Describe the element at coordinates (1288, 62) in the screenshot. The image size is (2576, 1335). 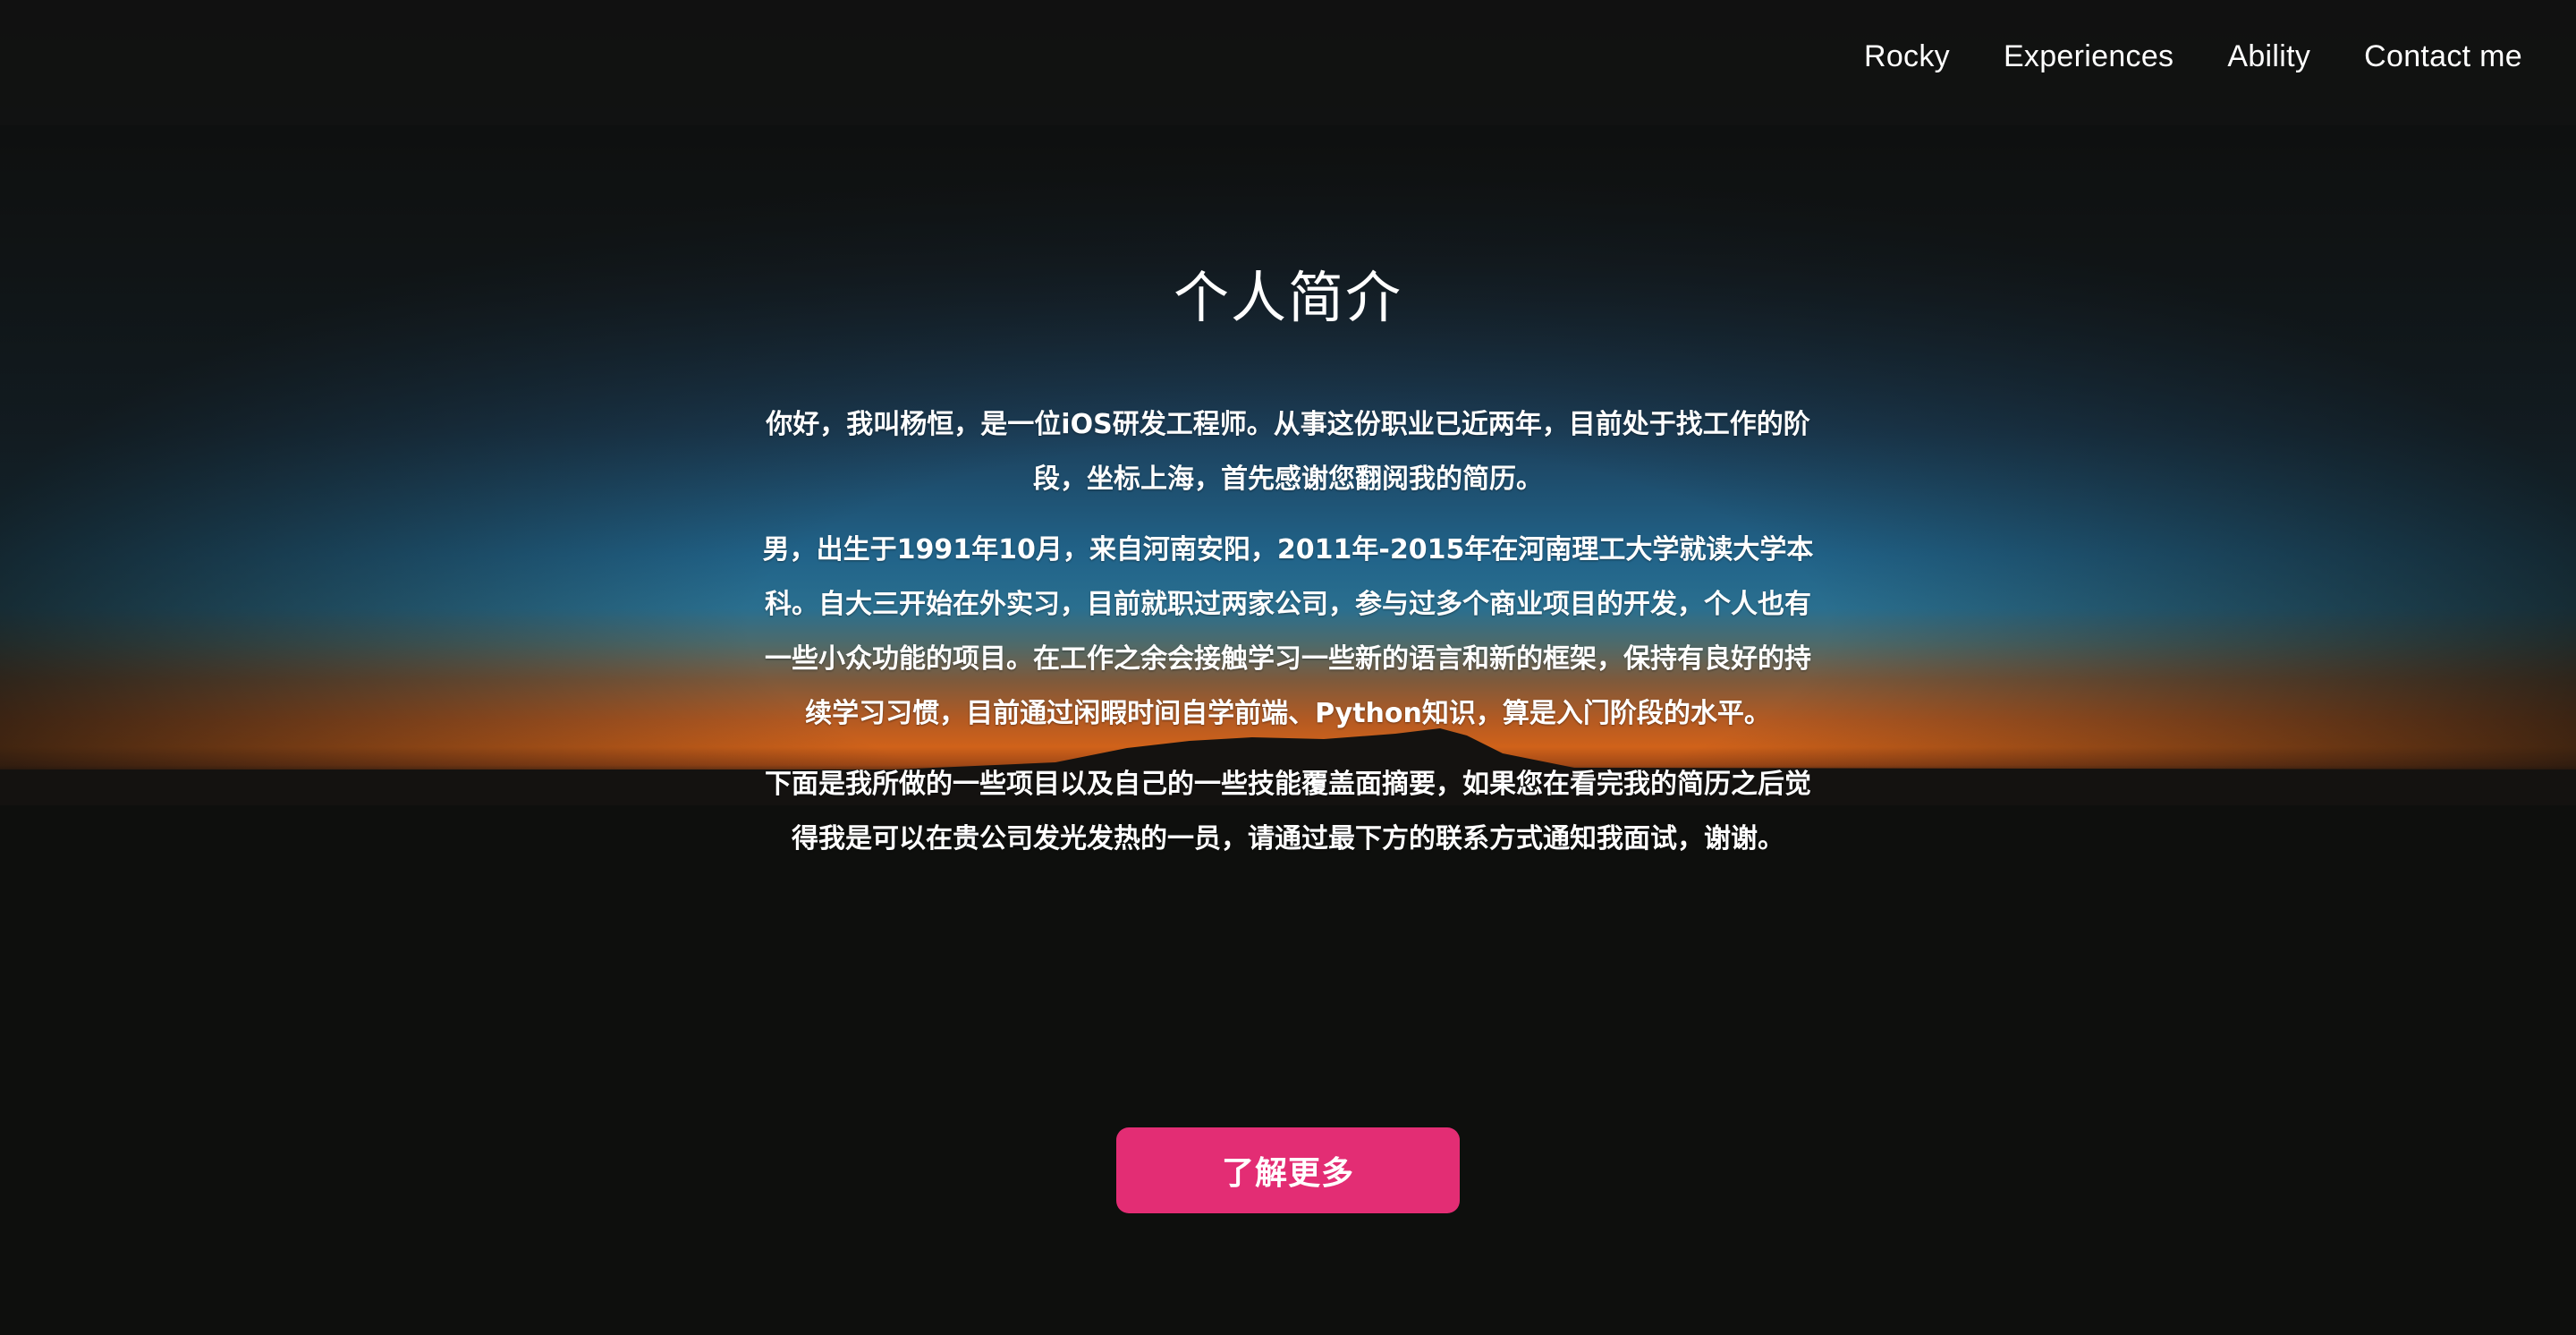
I see `top-navigation-bar: Rocky Experiences Ability Contact me` at that location.